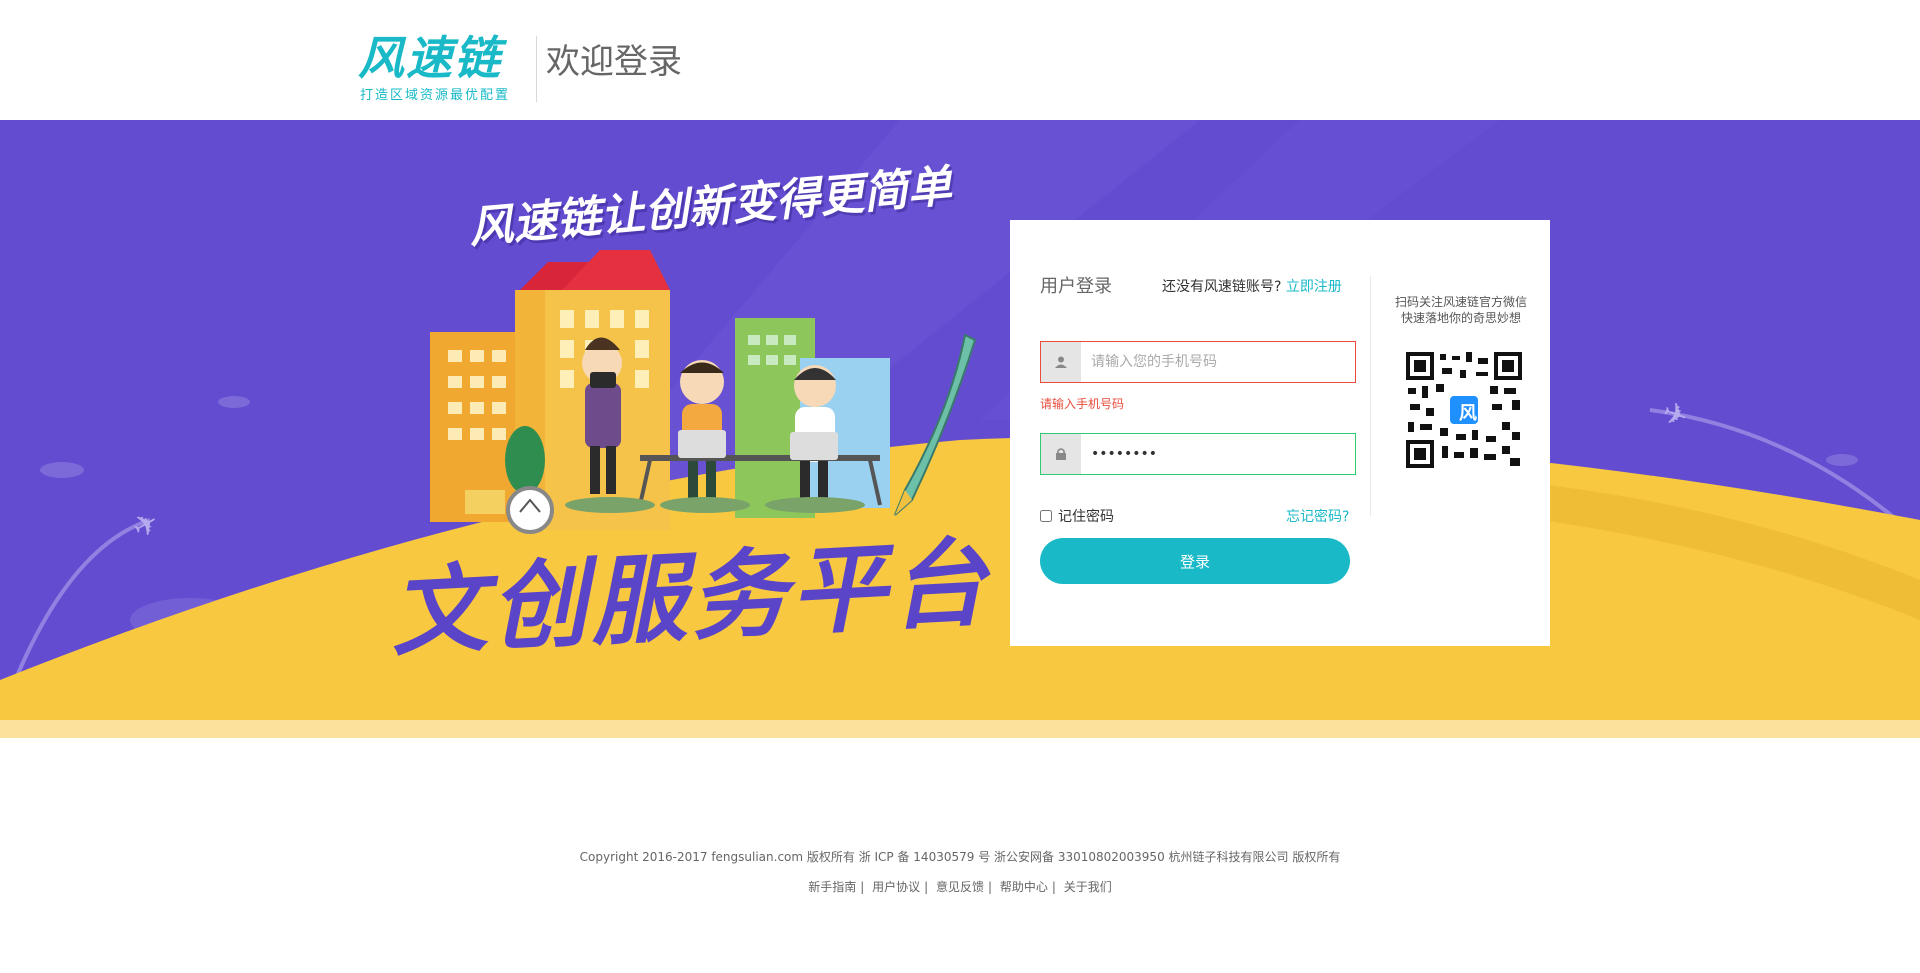 Image resolution: width=1920 pixels, height=973 pixels. What do you see at coordinates (1046, 516) in the screenshot?
I see `remember-checkbox` at bounding box center [1046, 516].